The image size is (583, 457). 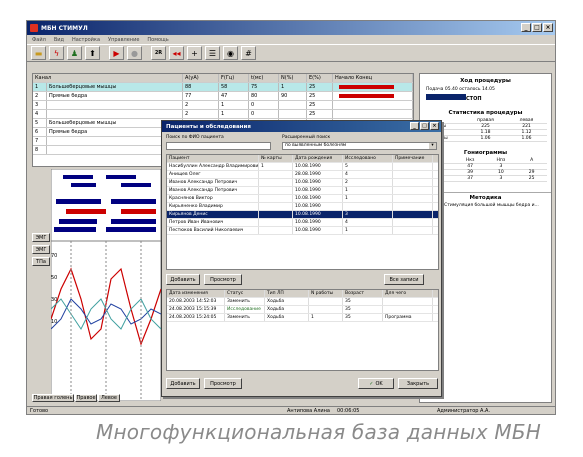 I want to click on add-channel-button: +, so click(x=194, y=53).